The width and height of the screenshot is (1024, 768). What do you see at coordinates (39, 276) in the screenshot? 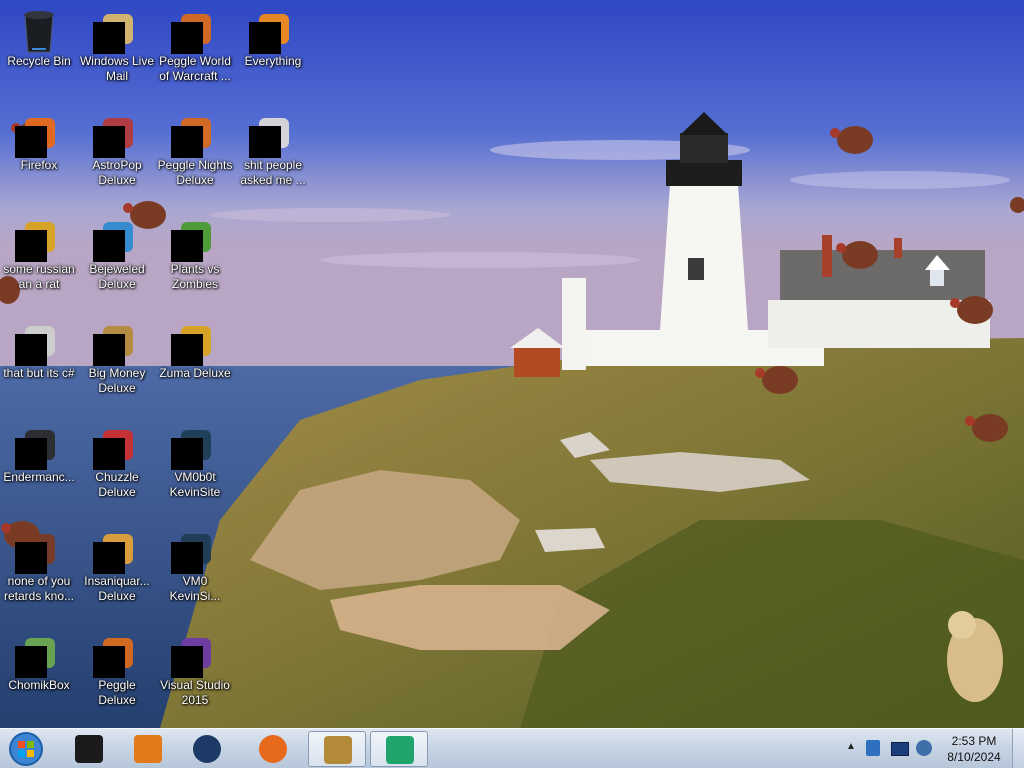
I see `desktop-icon-label: some russian an a rat` at bounding box center [39, 276].